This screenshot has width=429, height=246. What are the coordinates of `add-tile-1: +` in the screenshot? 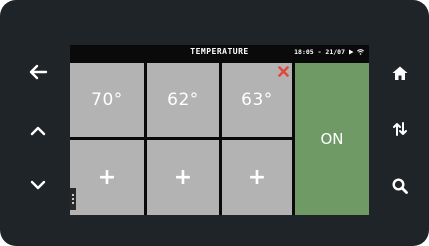 It's located at (107, 177).